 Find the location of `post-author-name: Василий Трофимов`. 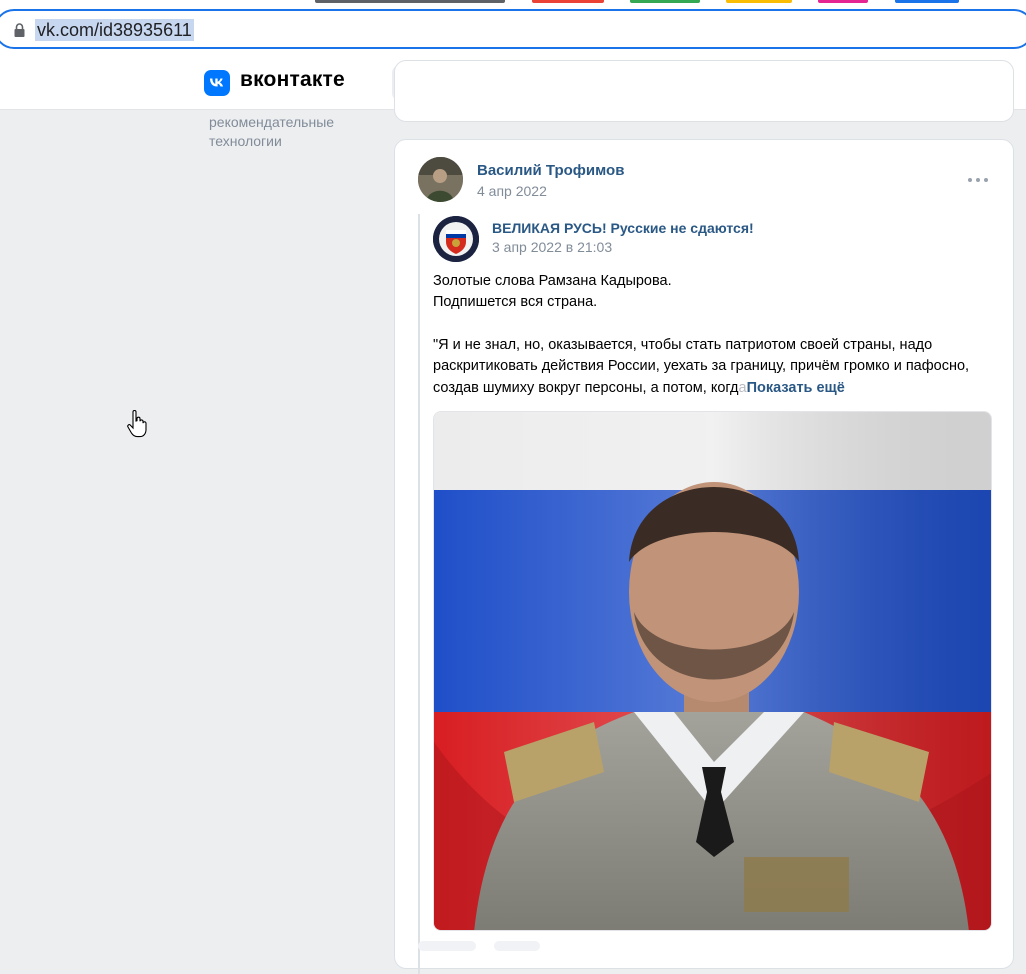

post-author-name: Василий Трофимов is located at coordinates (550, 170).